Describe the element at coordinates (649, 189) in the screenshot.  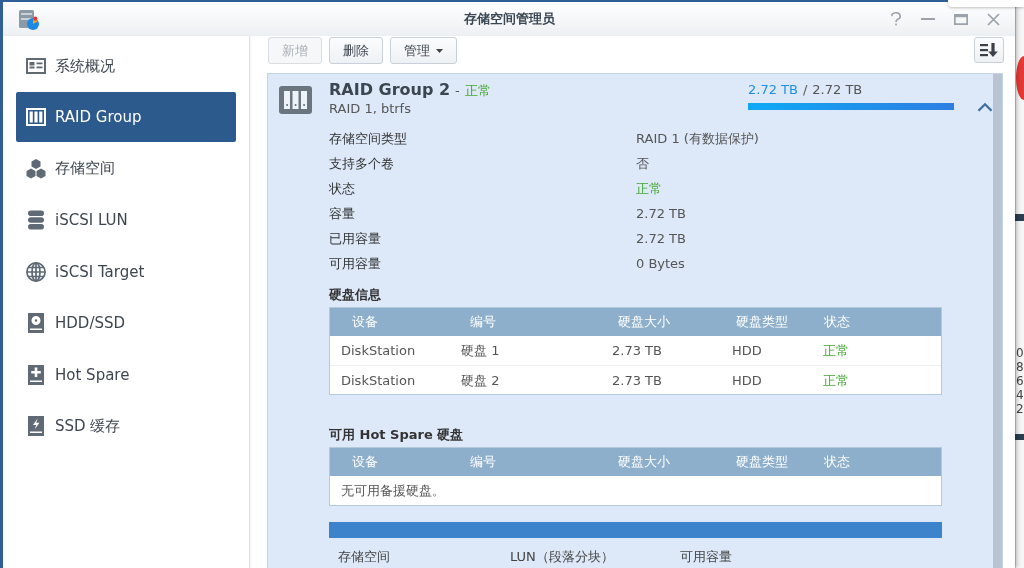
I see `detail-value: 正常` at that location.